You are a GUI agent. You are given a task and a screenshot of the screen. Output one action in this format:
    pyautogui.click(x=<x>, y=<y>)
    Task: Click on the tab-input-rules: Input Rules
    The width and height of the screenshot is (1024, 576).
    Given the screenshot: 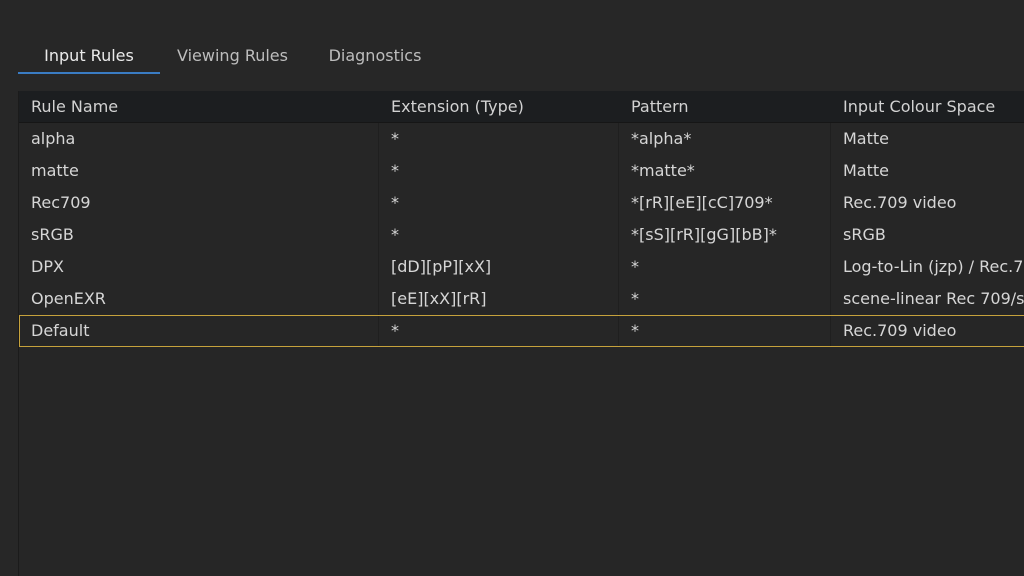 What is the action you would take?
    pyautogui.click(x=89, y=56)
    